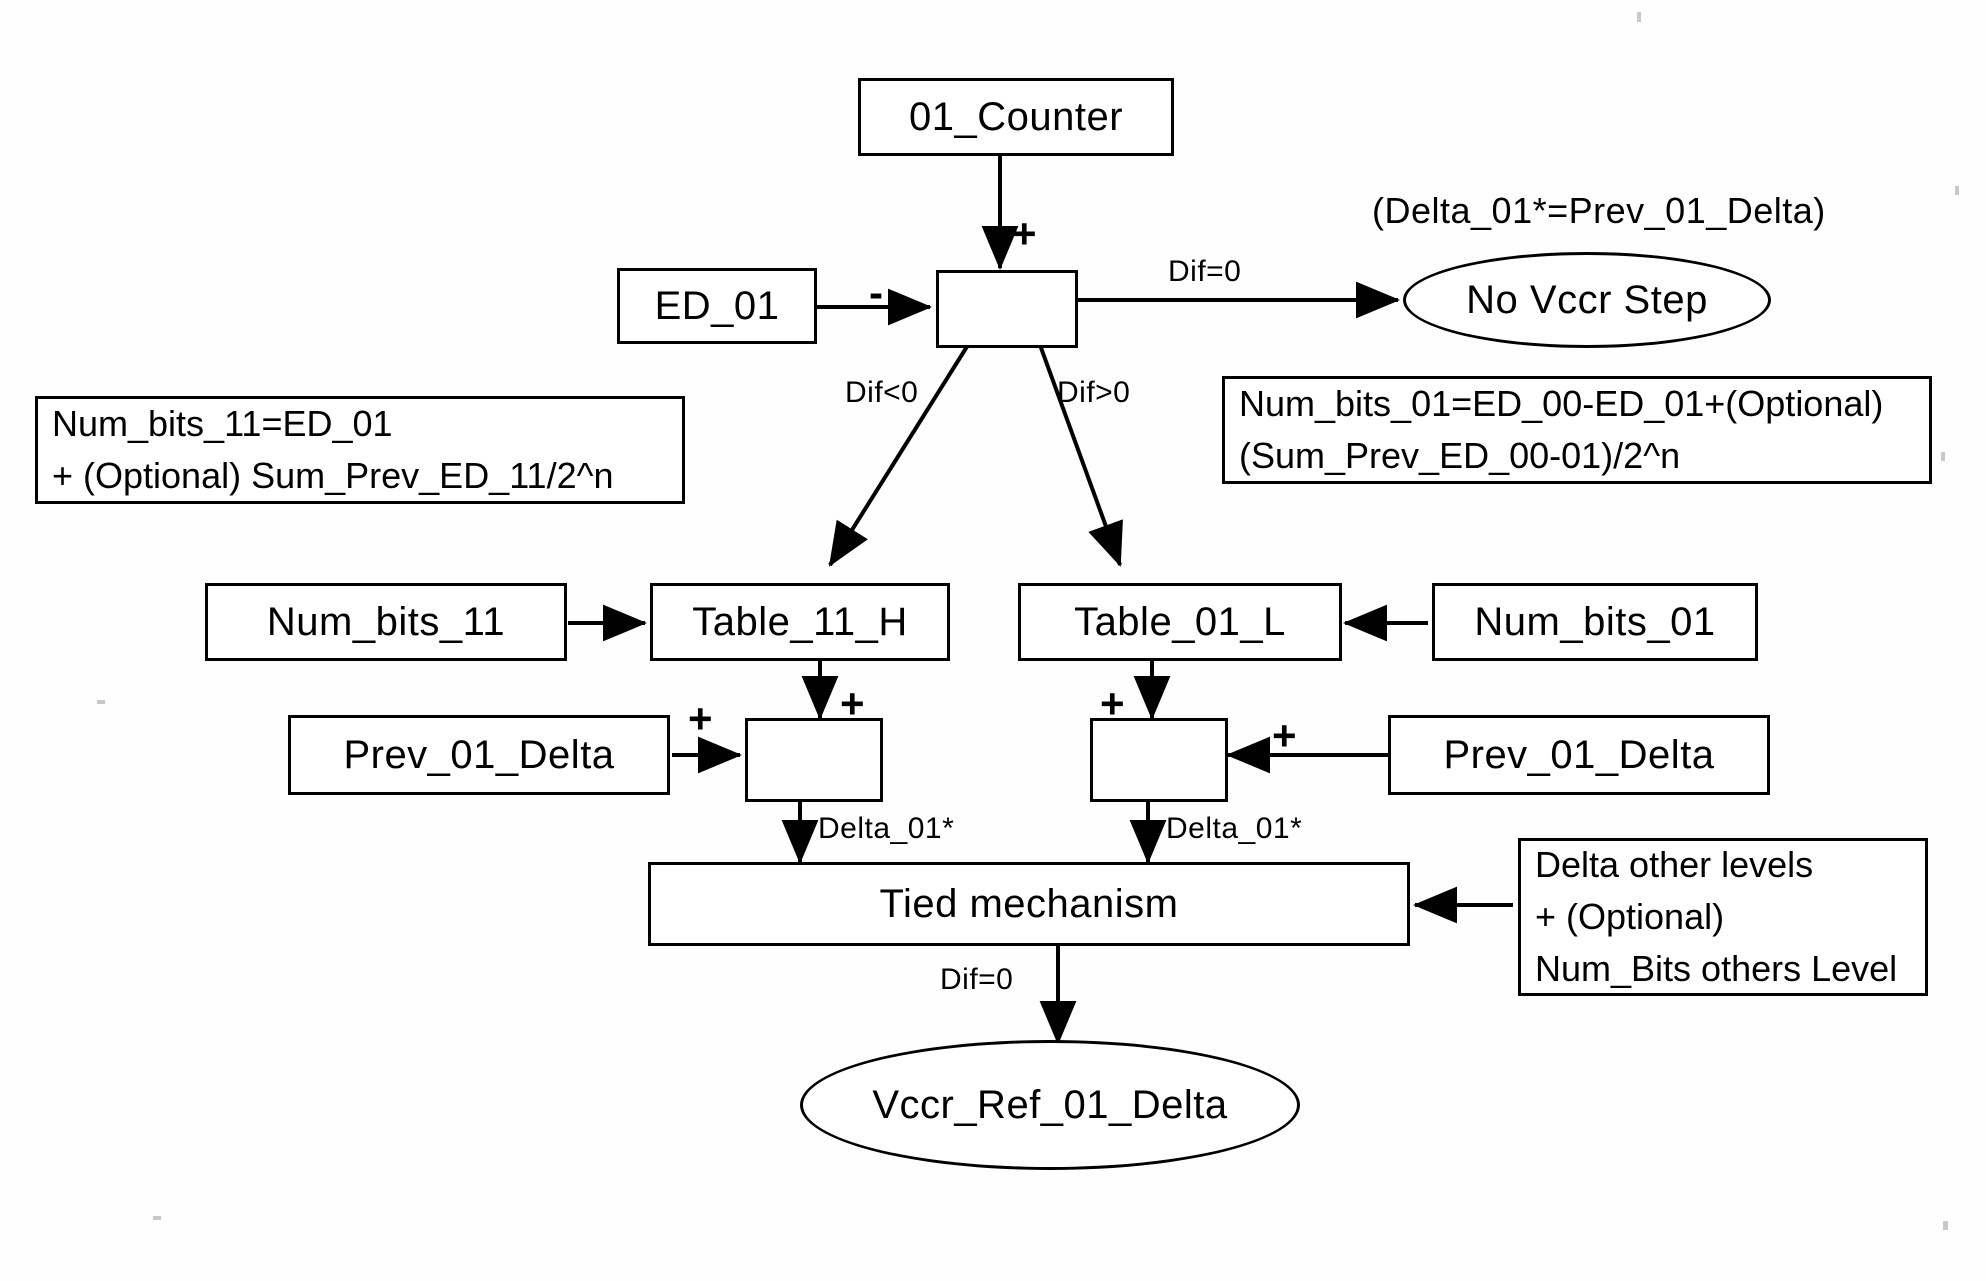  I want to click on node-num-bits-01-label: Num_bits_01, so click(1595, 621).